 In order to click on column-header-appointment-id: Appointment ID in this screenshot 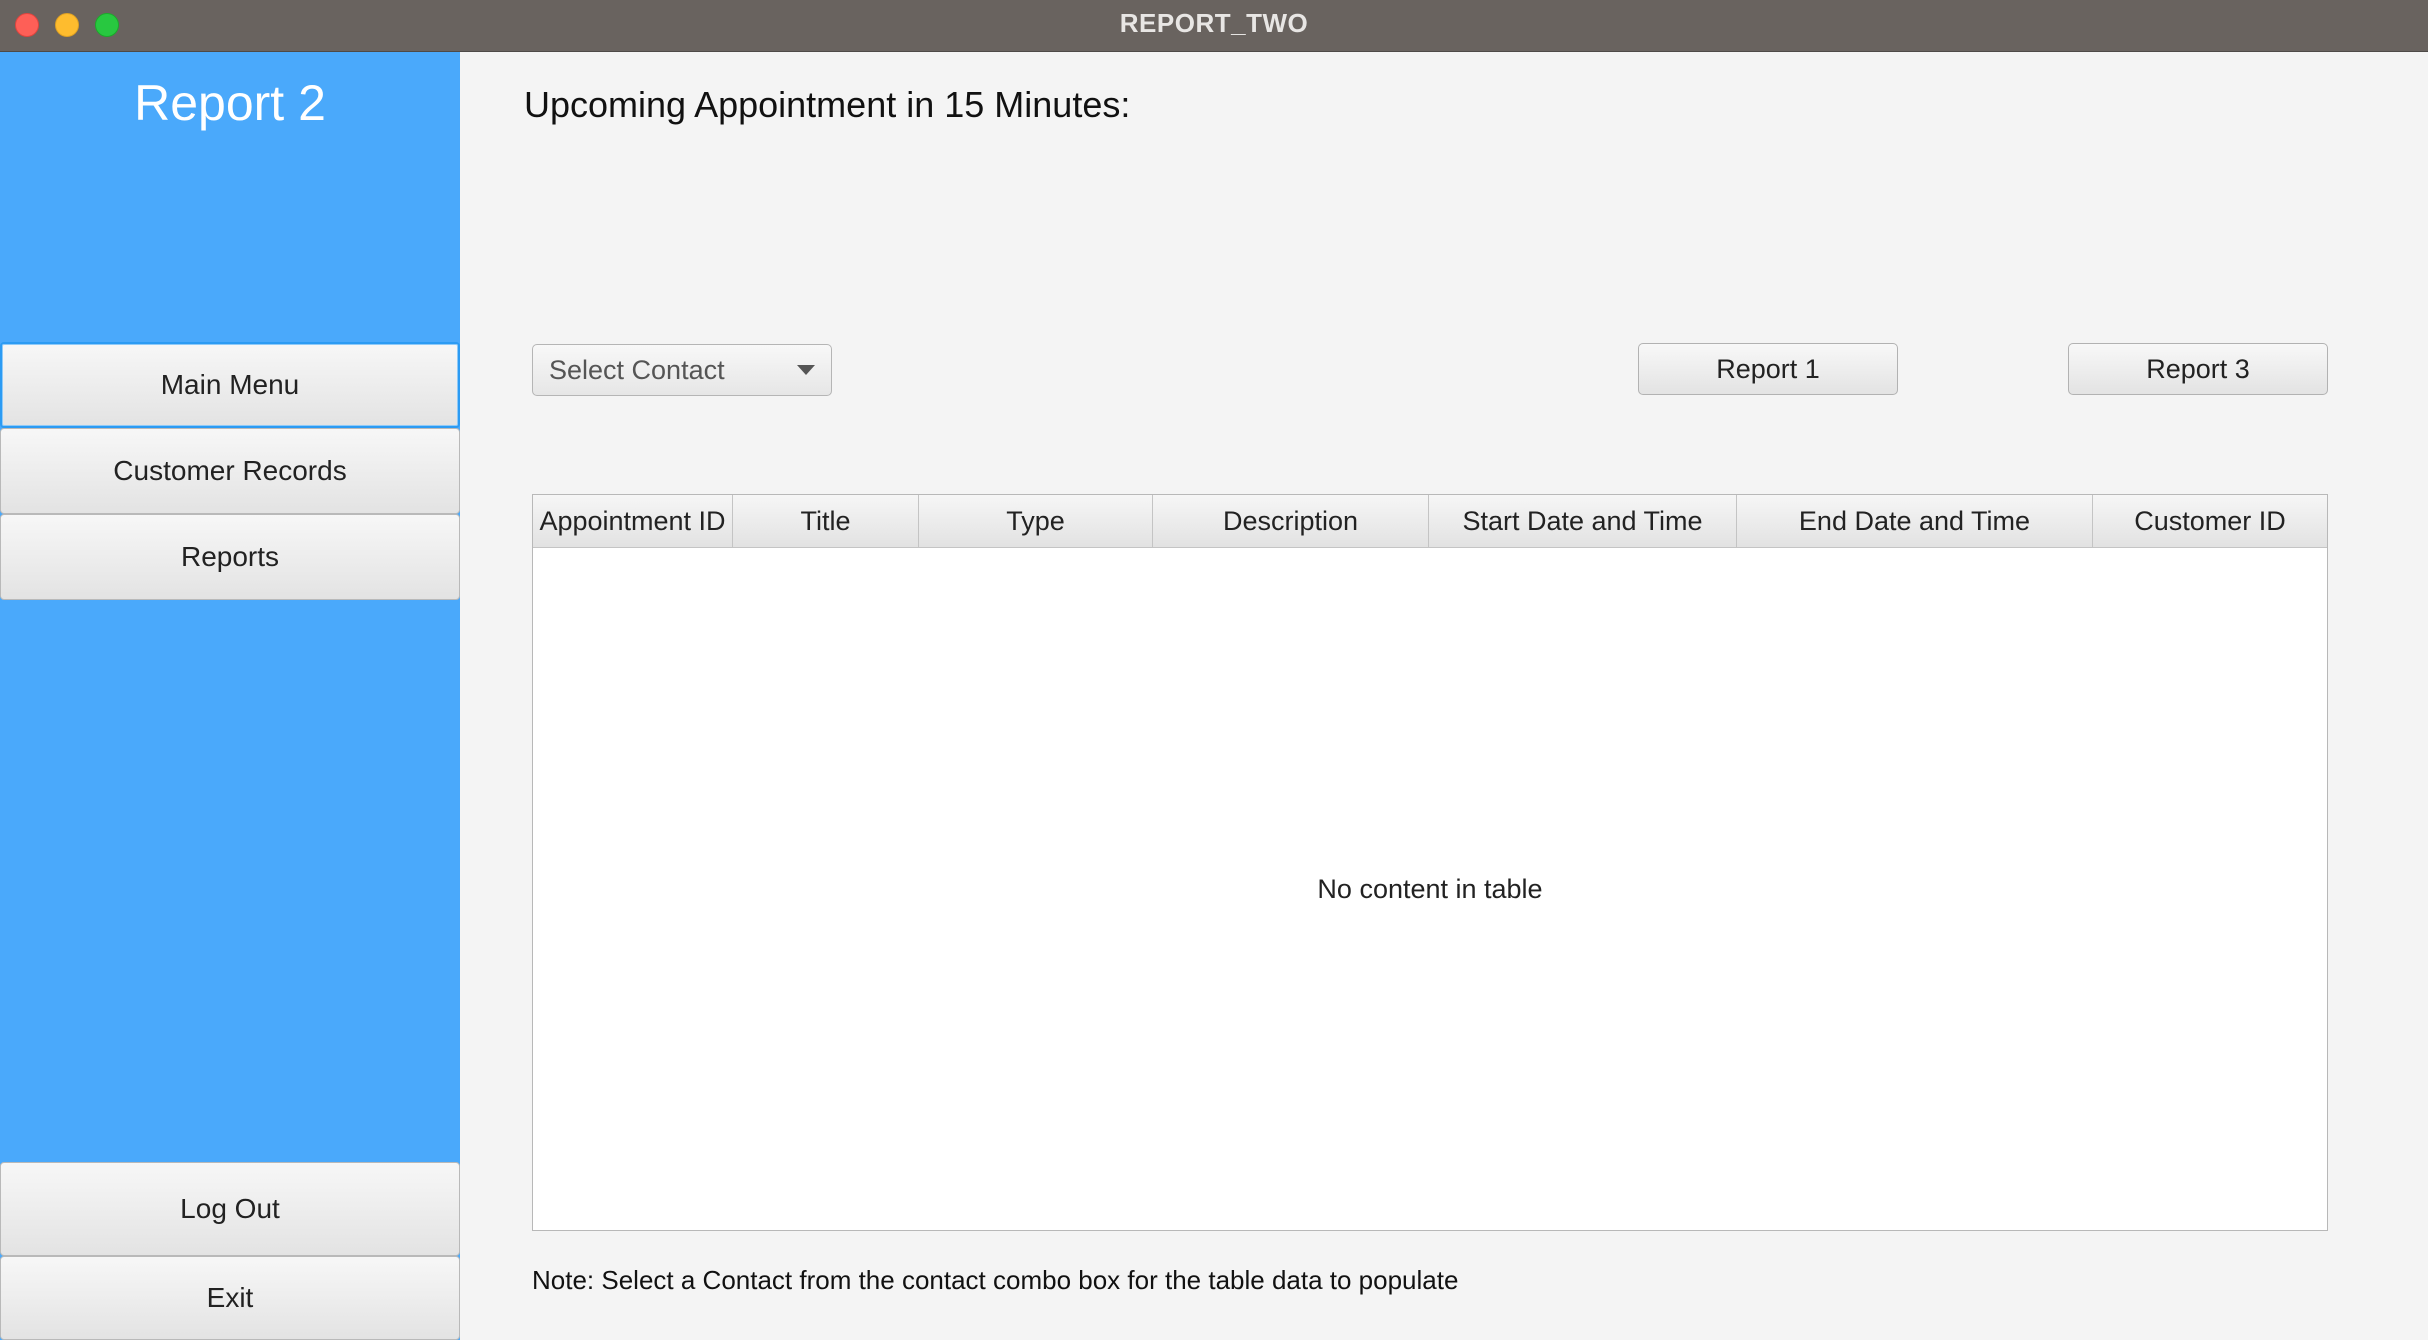, I will do `click(633, 521)`.